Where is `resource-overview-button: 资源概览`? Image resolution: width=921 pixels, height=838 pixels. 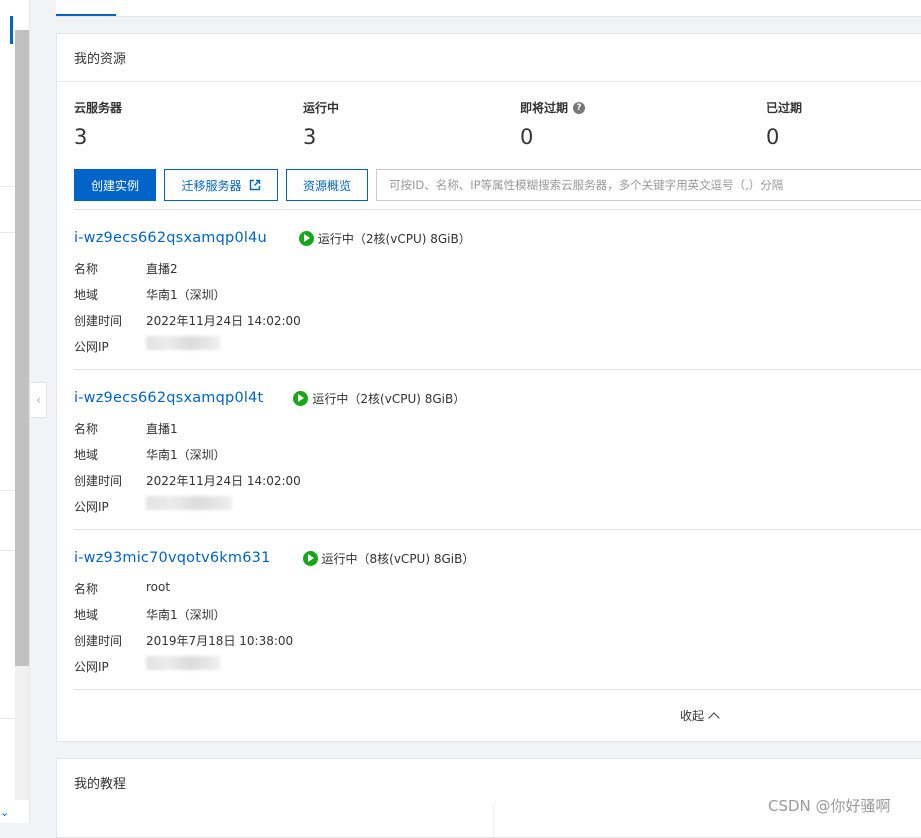 resource-overview-button: 资源概览 is located at coordinates (327, 185).